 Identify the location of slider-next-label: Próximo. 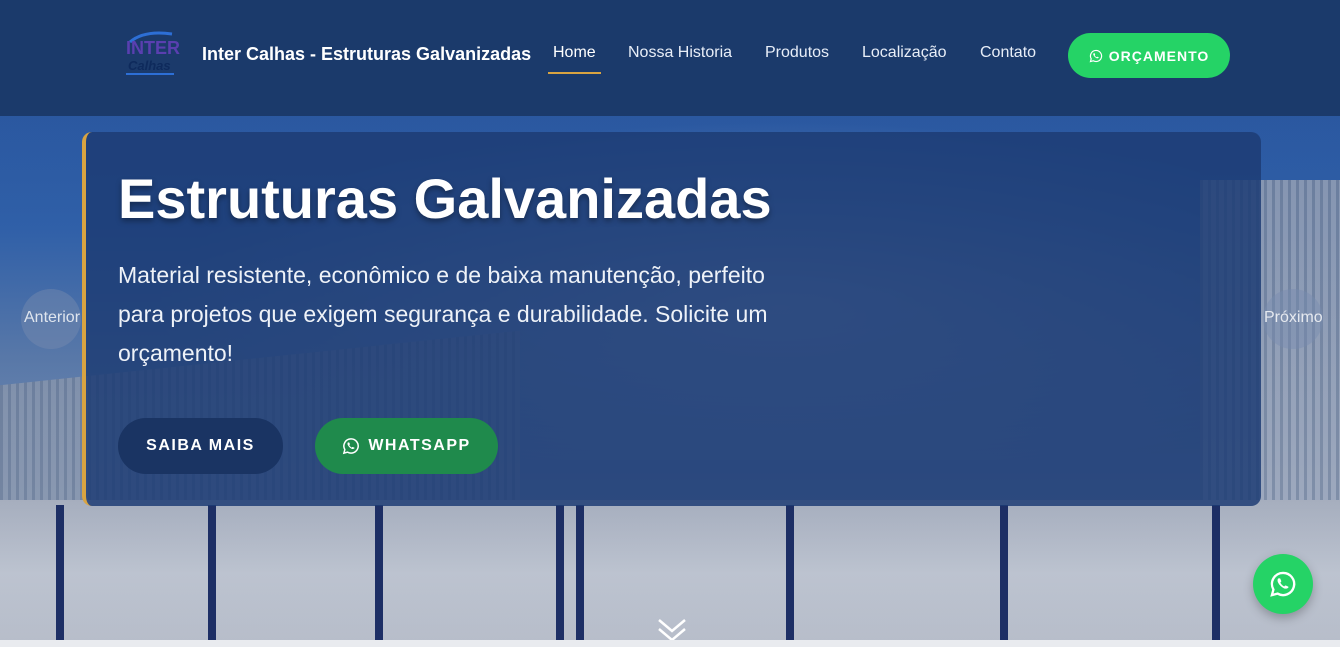
(1293, 318).